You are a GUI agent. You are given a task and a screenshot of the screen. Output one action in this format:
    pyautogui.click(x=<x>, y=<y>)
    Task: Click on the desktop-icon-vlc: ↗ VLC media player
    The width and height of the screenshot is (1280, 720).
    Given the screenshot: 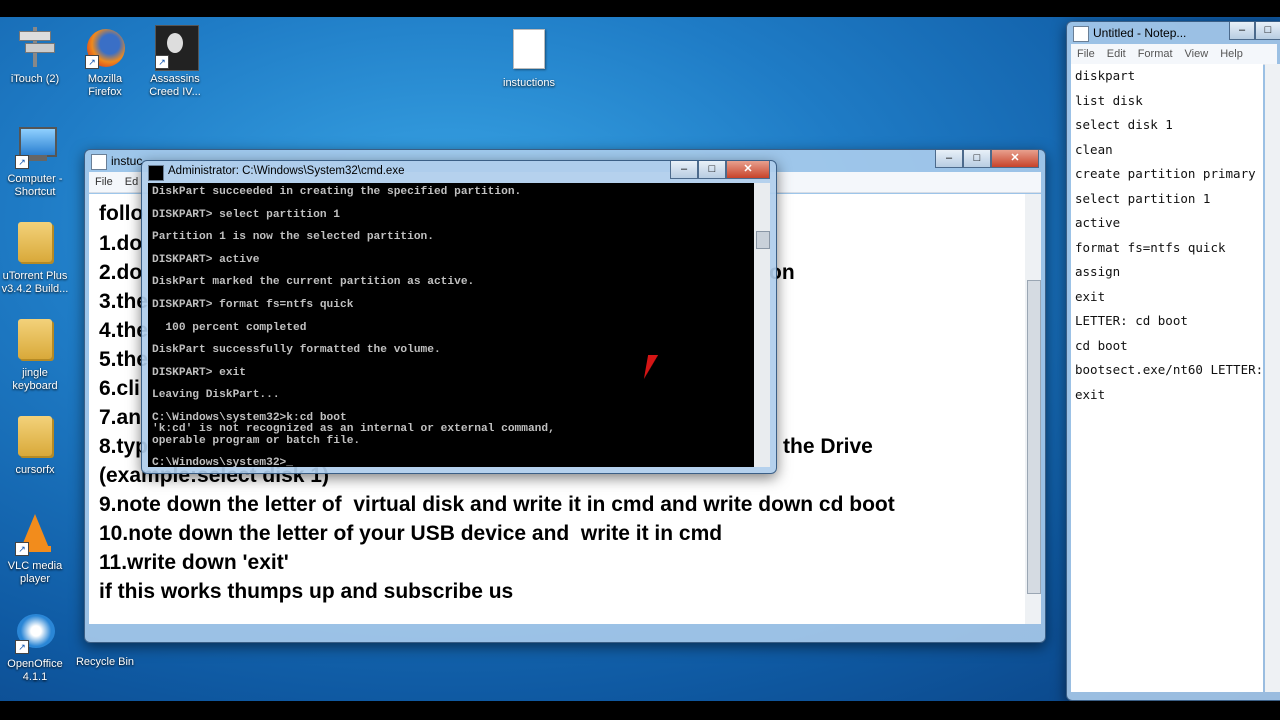 What is the action you would take?
    pyautogui.click(x=35, y=549)
    